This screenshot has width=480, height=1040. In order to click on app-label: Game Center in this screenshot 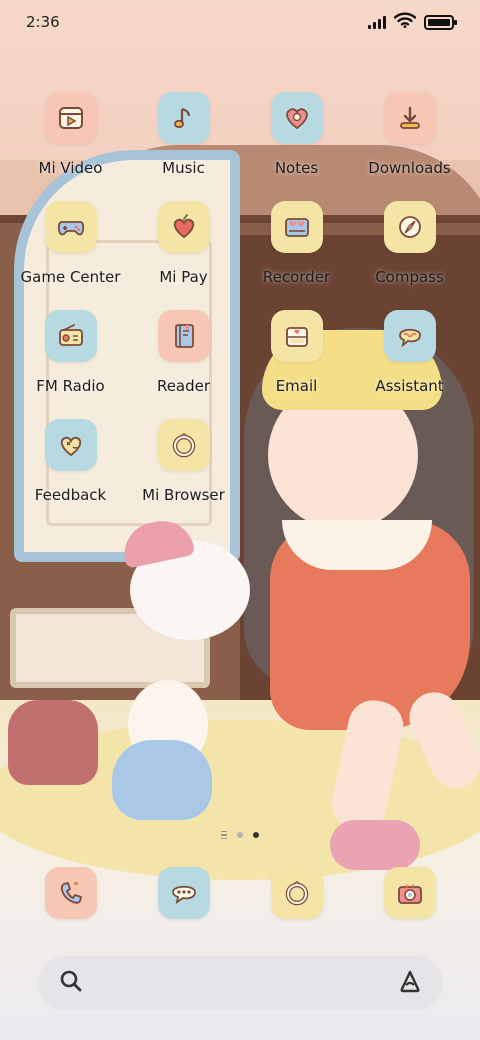, I will do `click(70, 277)`.